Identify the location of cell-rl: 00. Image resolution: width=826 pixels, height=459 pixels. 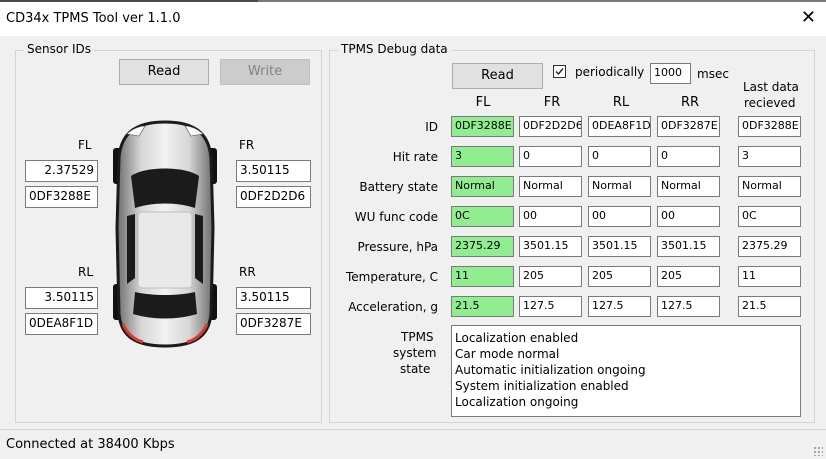
(619, 216).